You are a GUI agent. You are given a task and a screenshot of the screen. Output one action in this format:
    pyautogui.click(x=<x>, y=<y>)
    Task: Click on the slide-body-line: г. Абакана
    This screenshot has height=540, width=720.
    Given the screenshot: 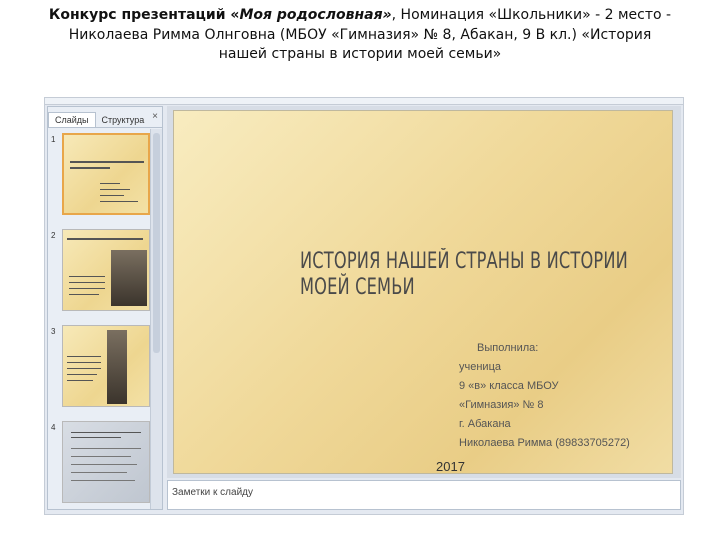 What is the action you would take?
    pyautogui.click(x=485, y=424)
    